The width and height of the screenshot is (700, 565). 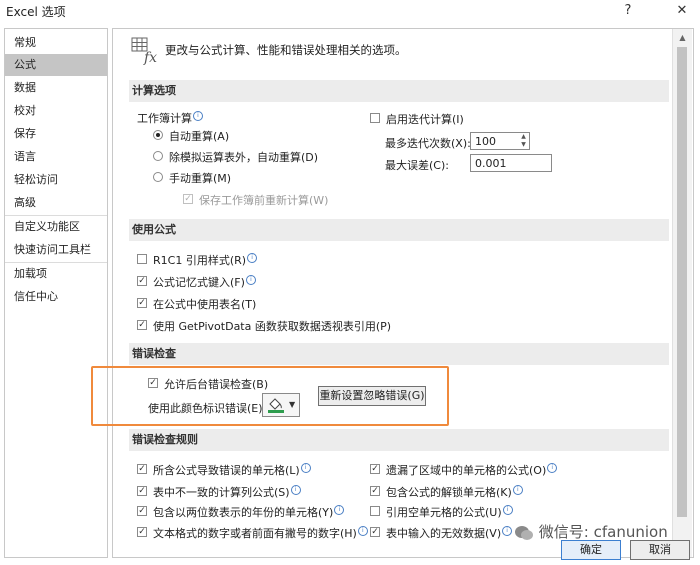 What do you see at coordinates (682, 11) in the screenshot?
I see `close-button: ✕` at bounding box center [682, 11].